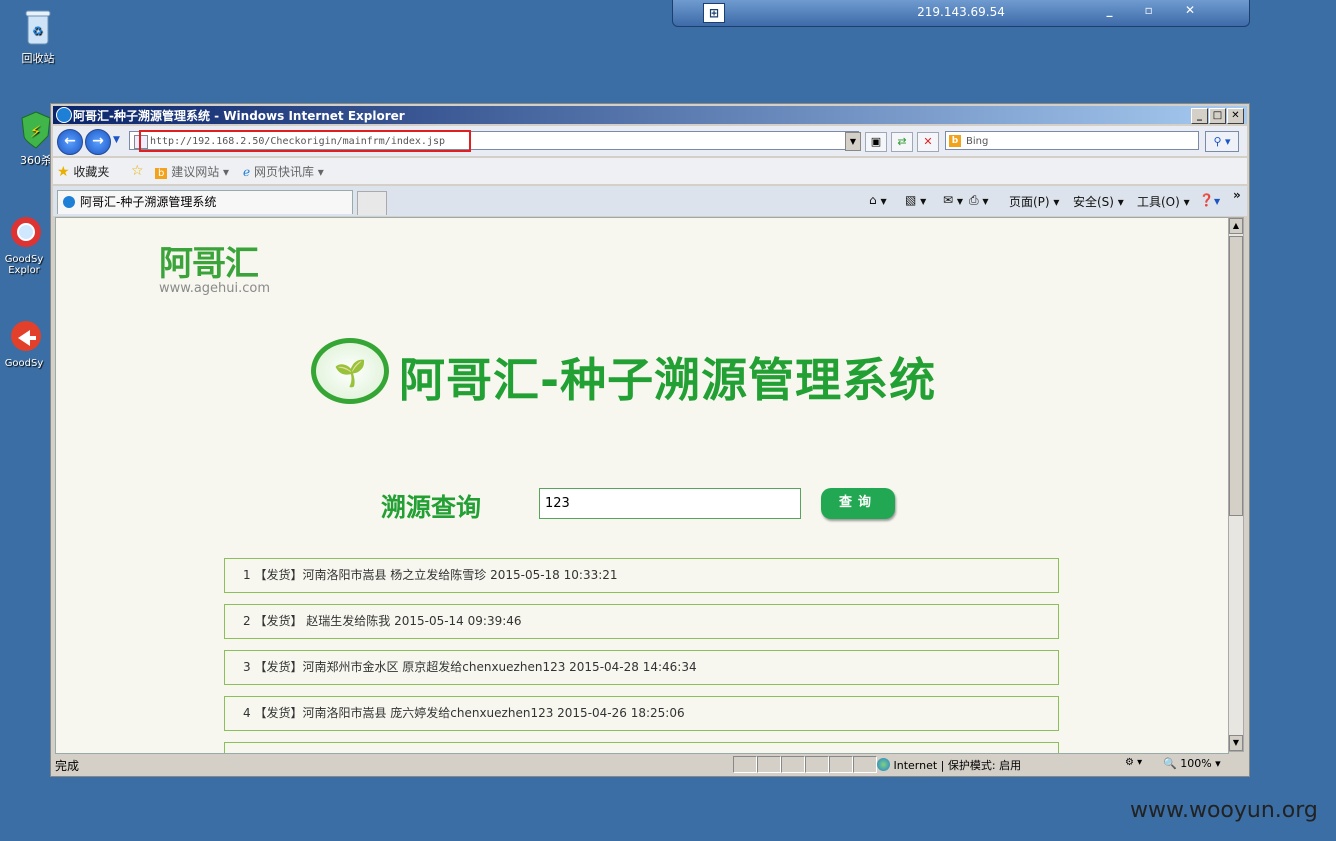 Image resolution: width=1336 pixels, height=841 pixels. I want to click on desktop-icon-label: GoodSy Explor, so click(24, 265).